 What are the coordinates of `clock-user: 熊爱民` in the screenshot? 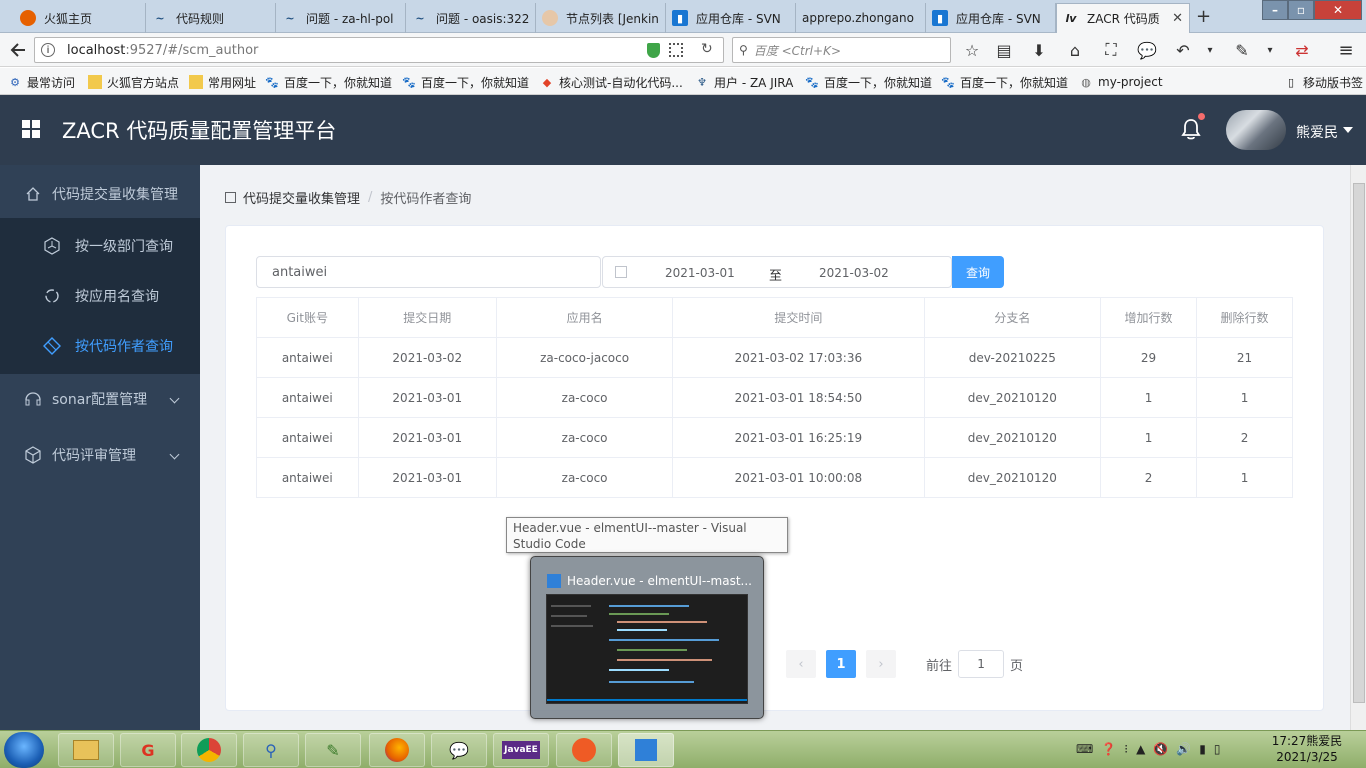 It's located at (1324, 741).